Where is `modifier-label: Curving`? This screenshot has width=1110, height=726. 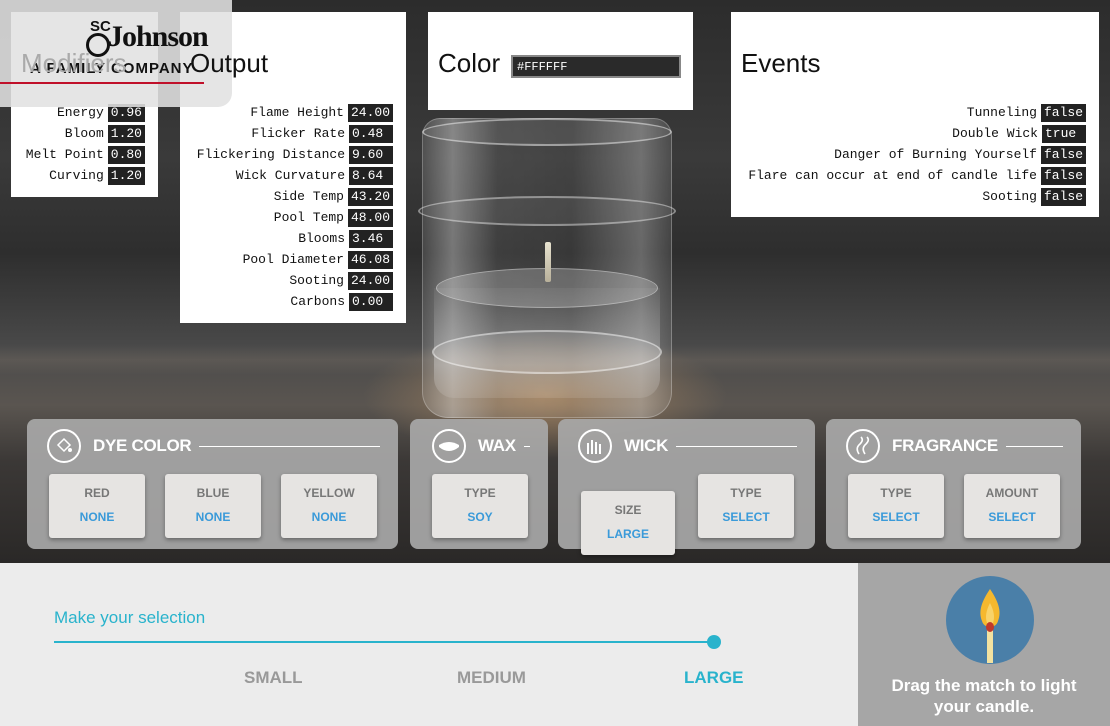 modifier-label: Curving is located at coordinates (76, 175).